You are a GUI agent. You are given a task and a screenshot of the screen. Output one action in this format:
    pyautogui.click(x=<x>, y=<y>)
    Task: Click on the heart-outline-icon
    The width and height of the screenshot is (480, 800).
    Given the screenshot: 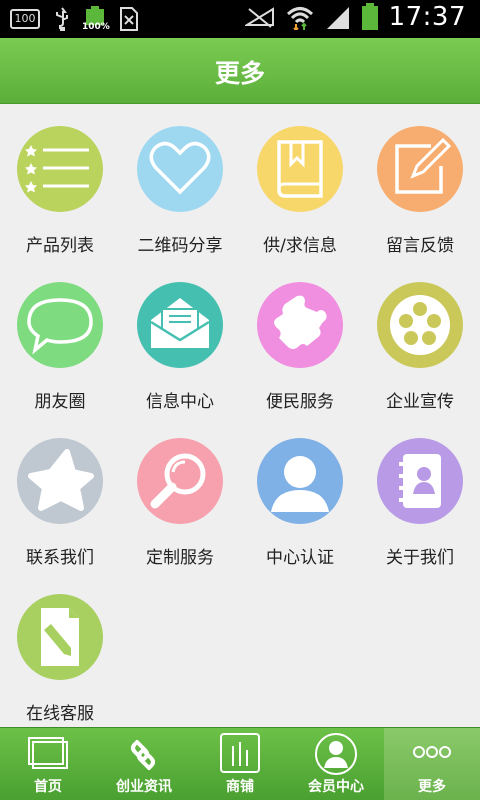 What is the action you would take?
    pyautogui.click(x=180, y=169)
    